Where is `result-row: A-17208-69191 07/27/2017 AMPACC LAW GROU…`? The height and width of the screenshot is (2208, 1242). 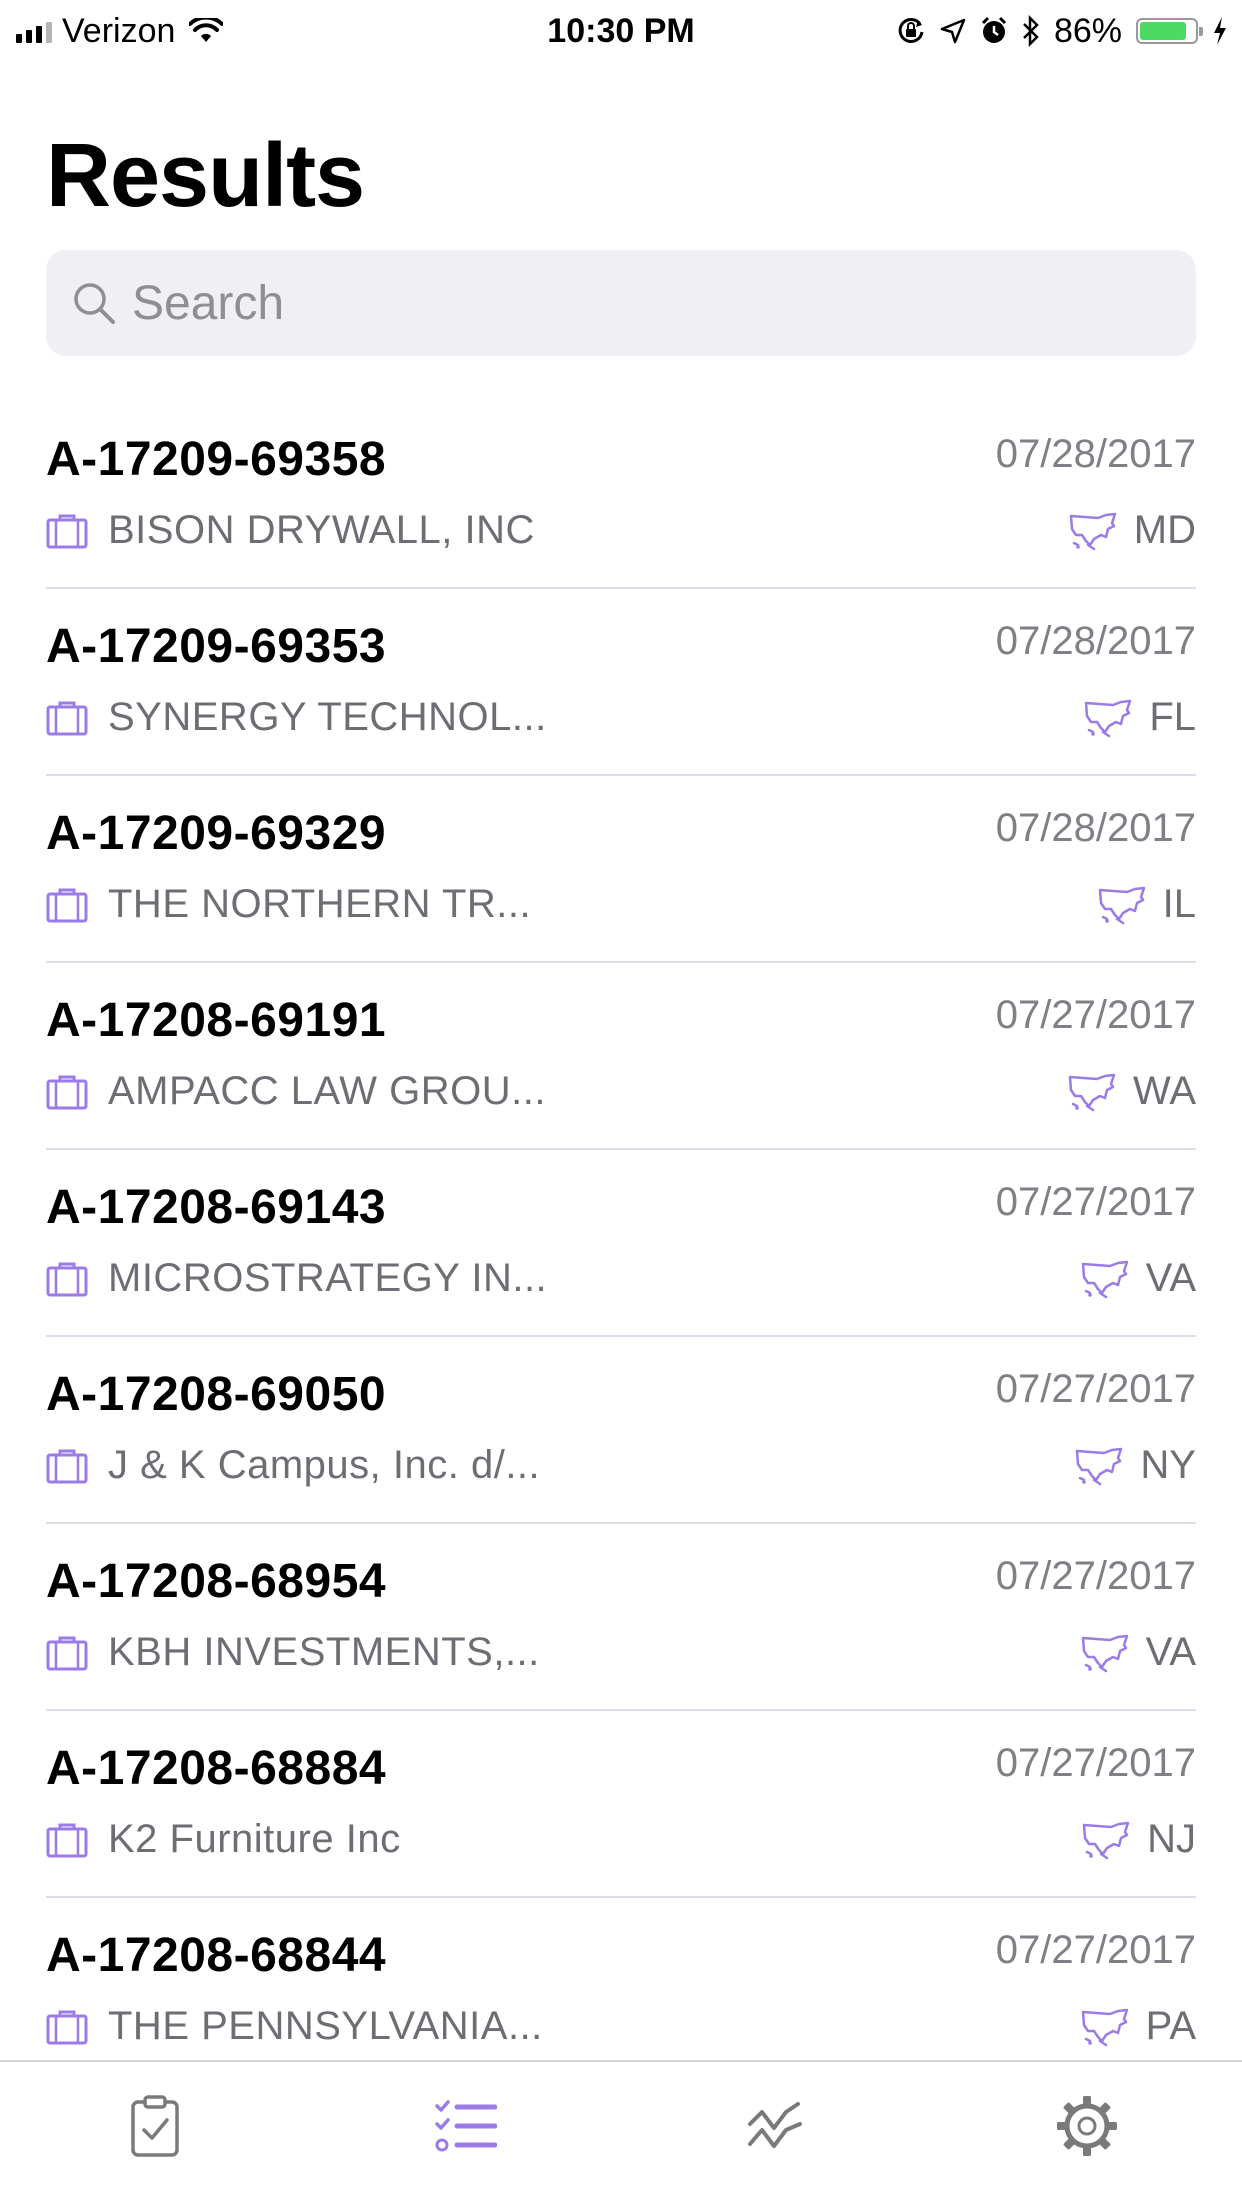 result-row: A-17208-69191 07/27/2017 AMPACC LAW GROU… is located at coordinates (621, 1056).